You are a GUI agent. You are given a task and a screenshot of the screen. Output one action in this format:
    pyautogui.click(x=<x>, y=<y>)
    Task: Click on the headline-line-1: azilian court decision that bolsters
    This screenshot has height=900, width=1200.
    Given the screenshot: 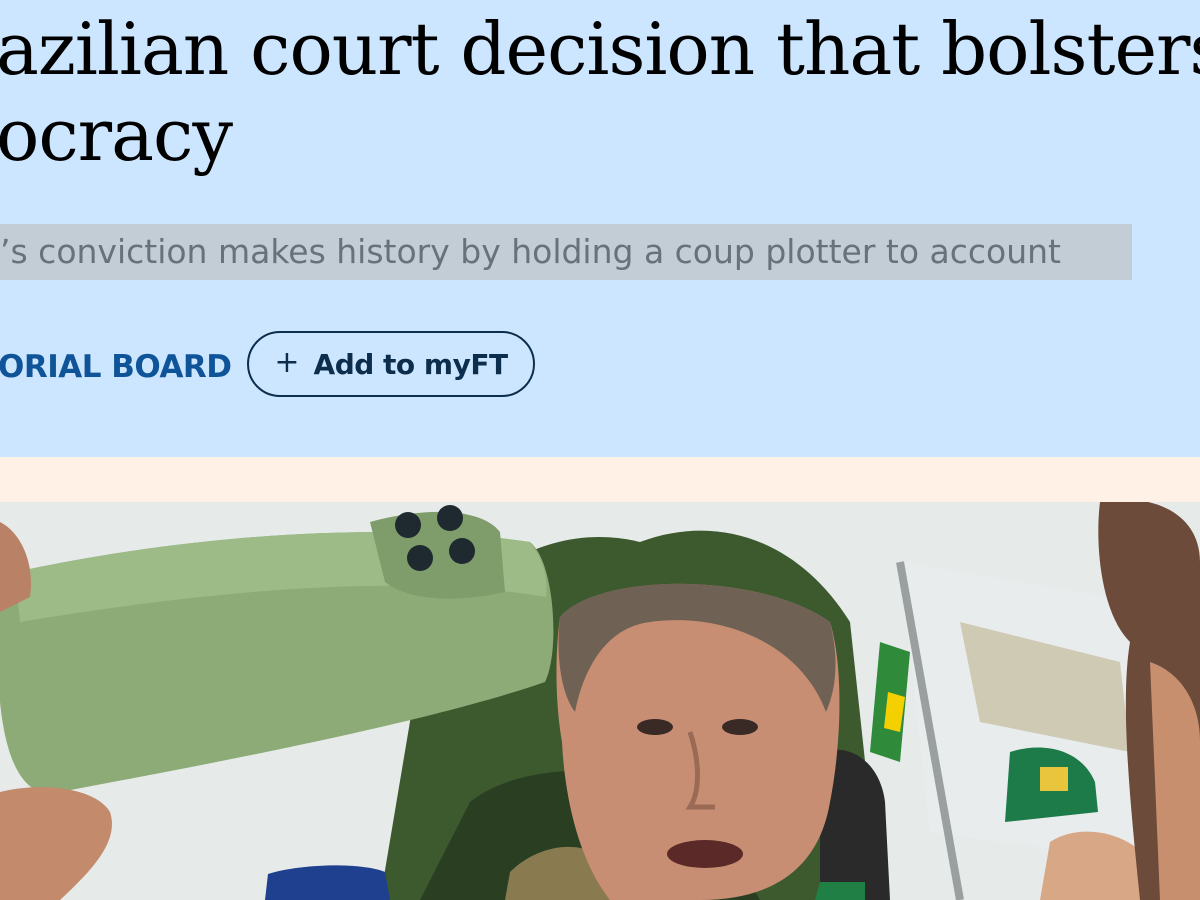 What is the action you would take?
    pyautogui.click(x=600, y=49)
    